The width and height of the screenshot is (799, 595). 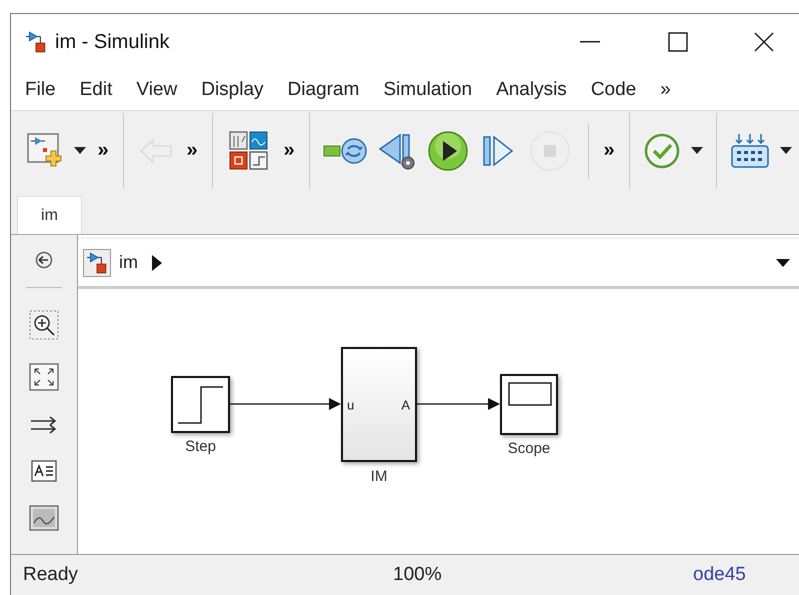 I want to click on scope-screen-icon, so click(x=530, y=394).